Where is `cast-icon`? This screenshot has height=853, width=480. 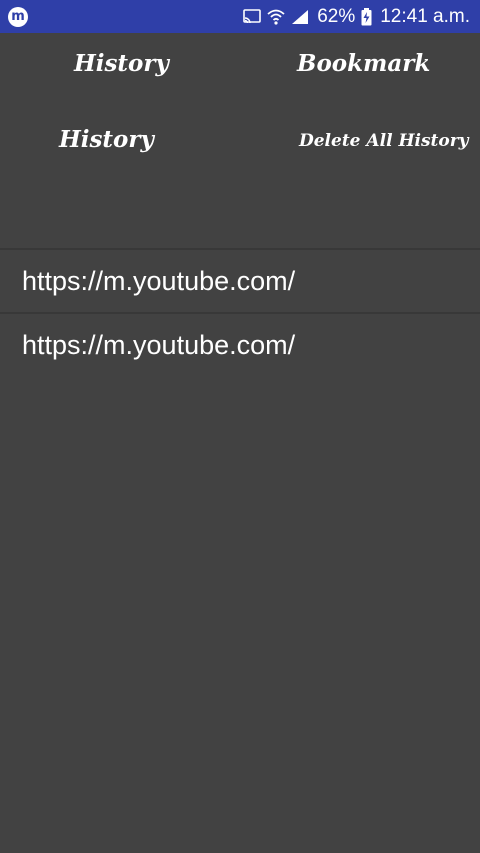 cast-icon is located at coordinates (252, 16).